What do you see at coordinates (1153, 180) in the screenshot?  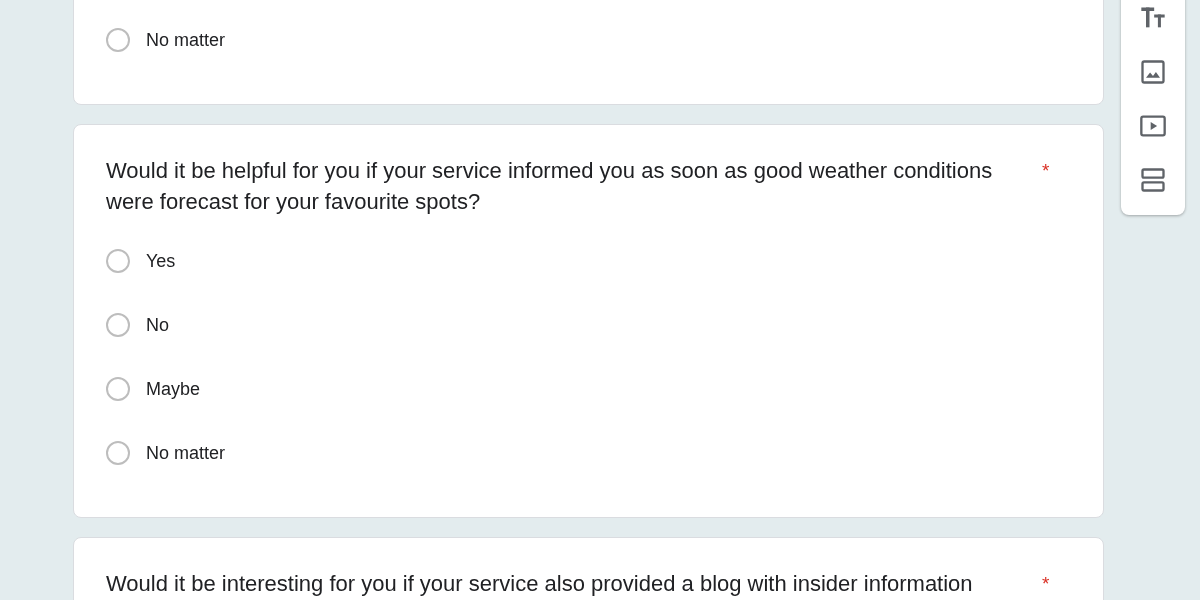 I see `section-icon` at bounding box center [1153, 180].